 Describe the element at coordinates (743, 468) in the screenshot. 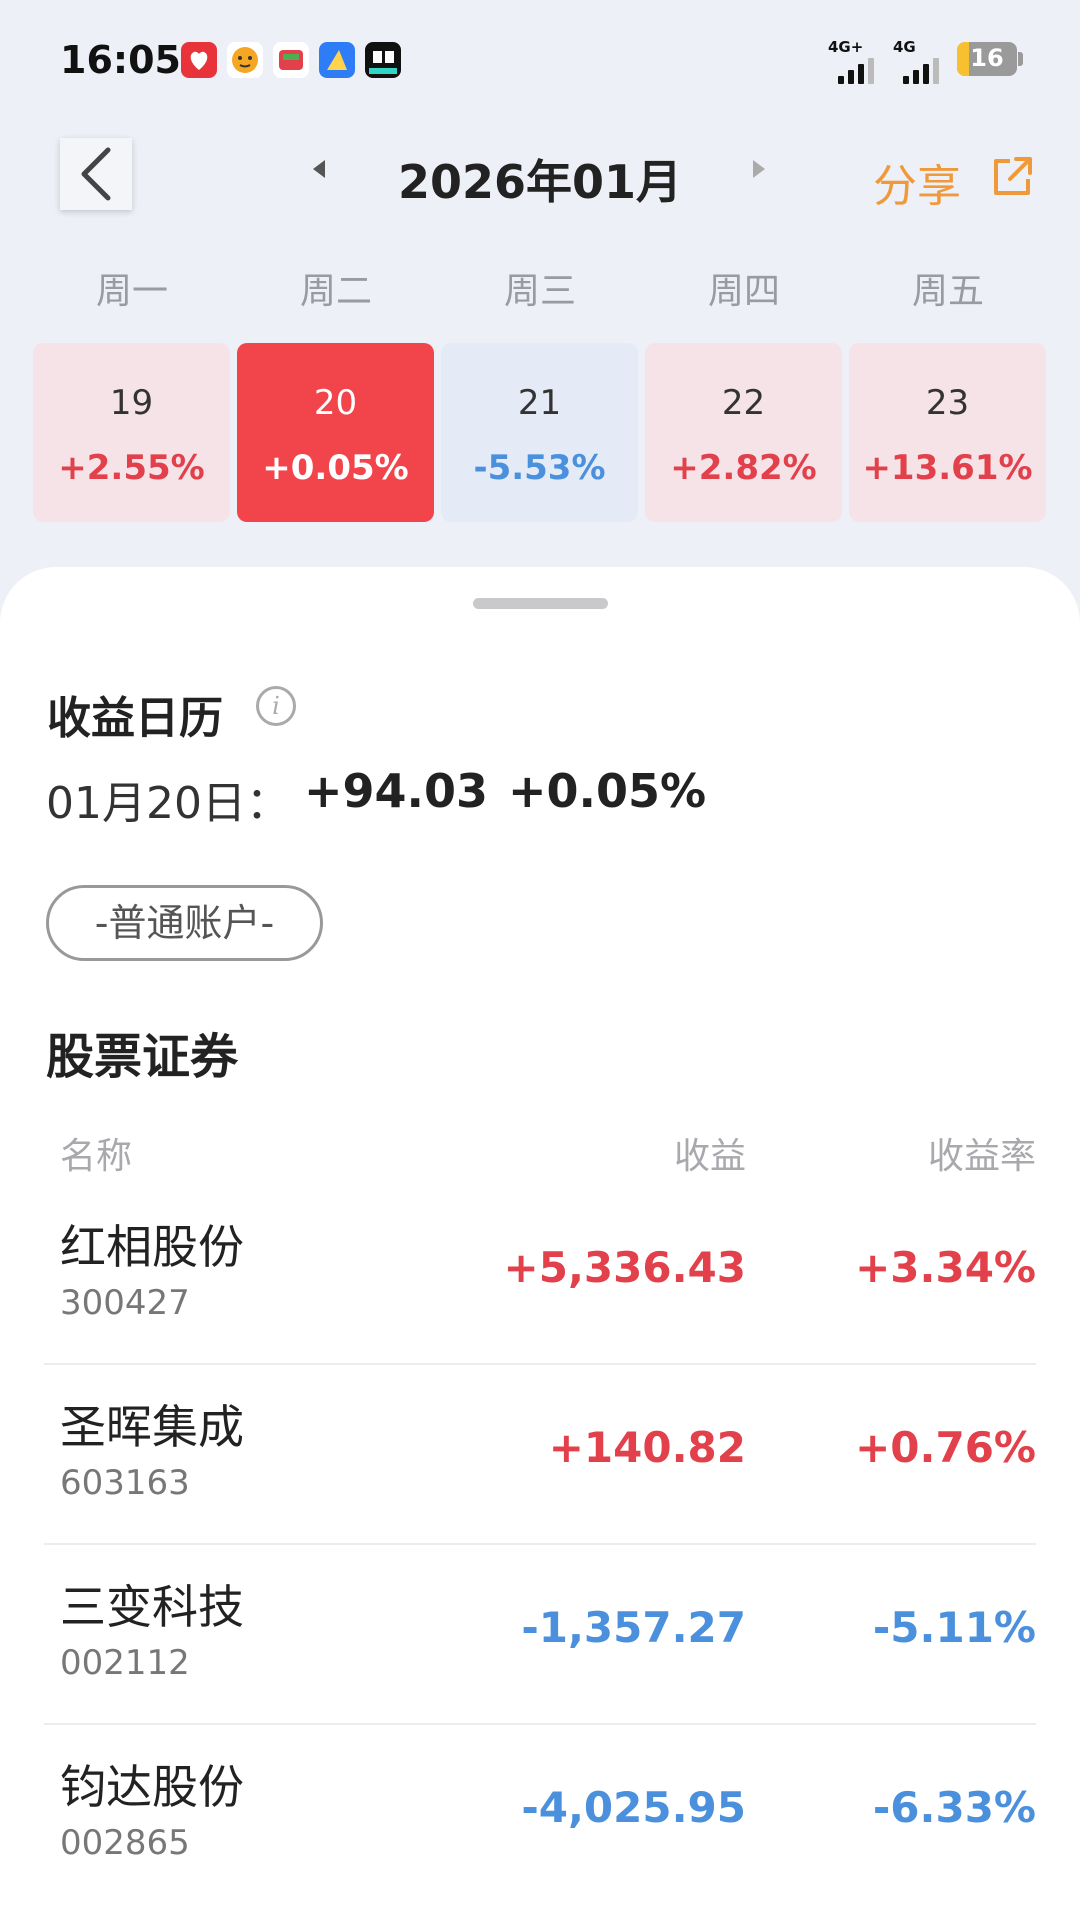

I see `day-pct: +2.82%` at that location.